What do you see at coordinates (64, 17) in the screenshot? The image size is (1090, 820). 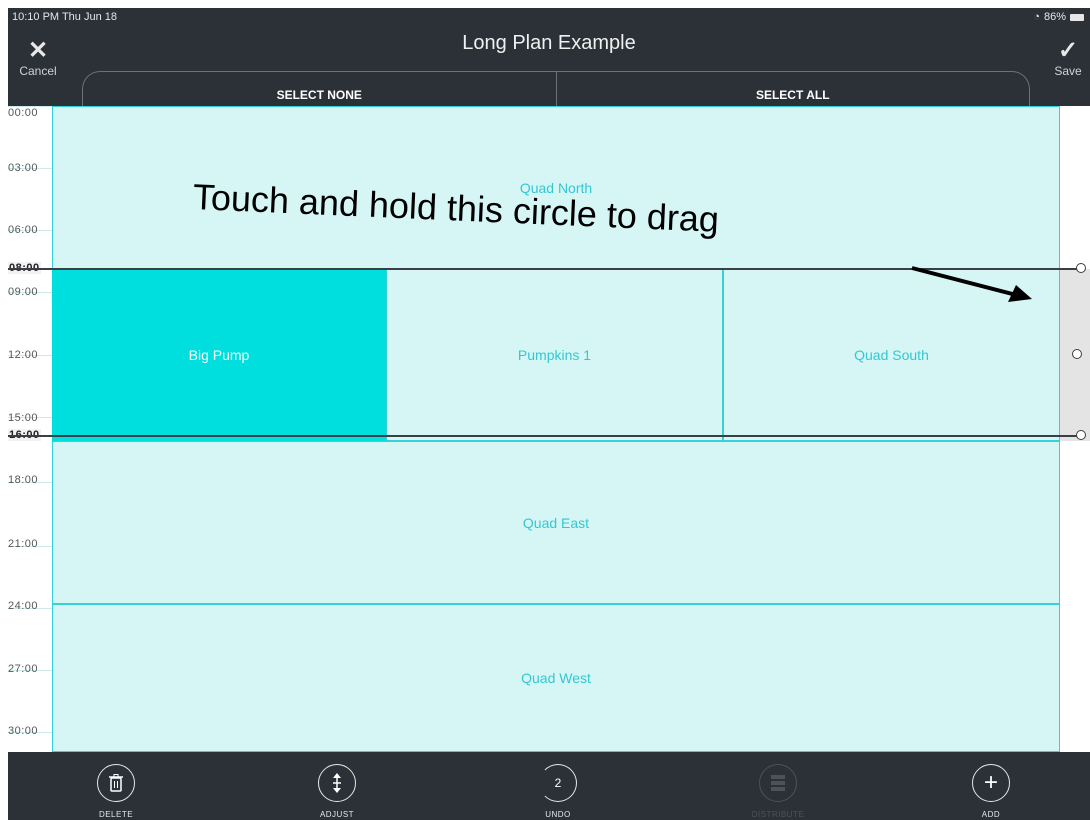 I see `status-time: 10:10 PM Thu Jun 18` at bounding box center [64, 17].